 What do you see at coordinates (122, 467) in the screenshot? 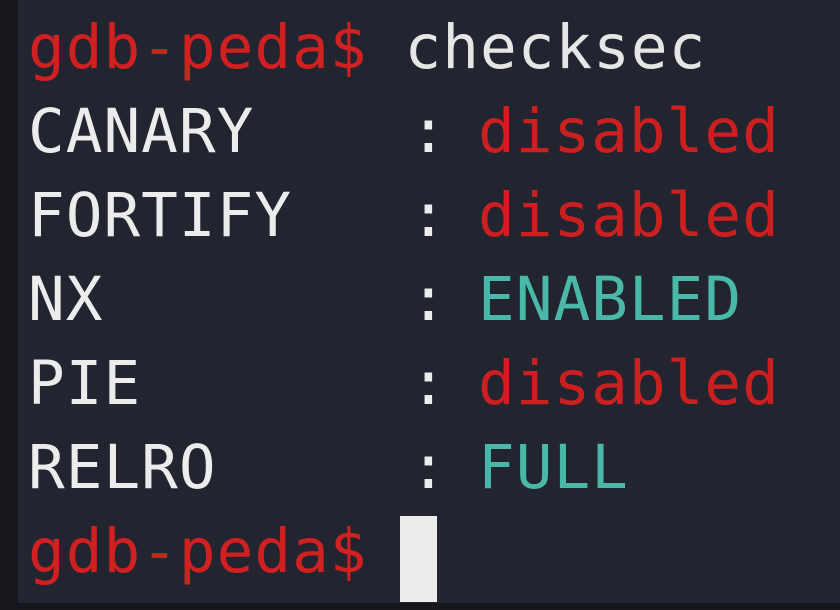
I see `row-key: RELRO` at bounding box center [122, 467].